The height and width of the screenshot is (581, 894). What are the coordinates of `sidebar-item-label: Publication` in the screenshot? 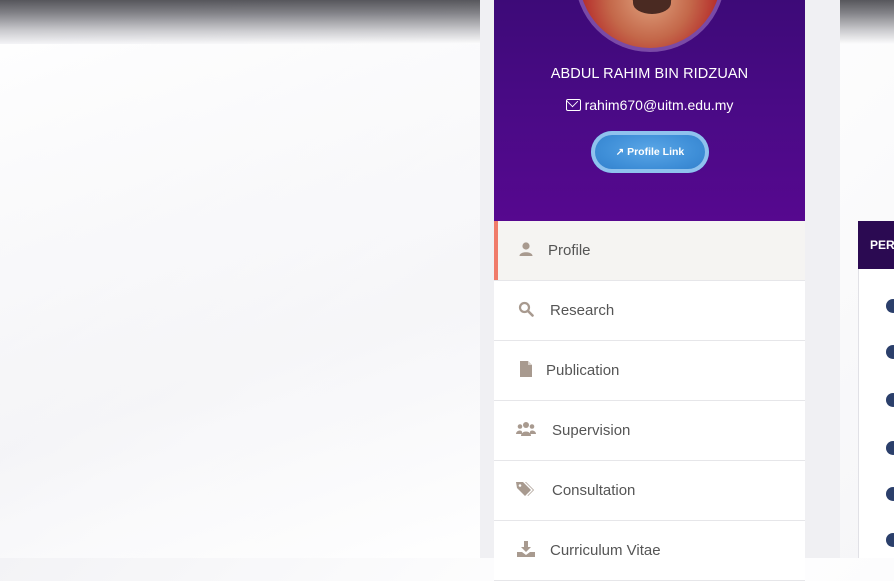 It's located at (583, 370).